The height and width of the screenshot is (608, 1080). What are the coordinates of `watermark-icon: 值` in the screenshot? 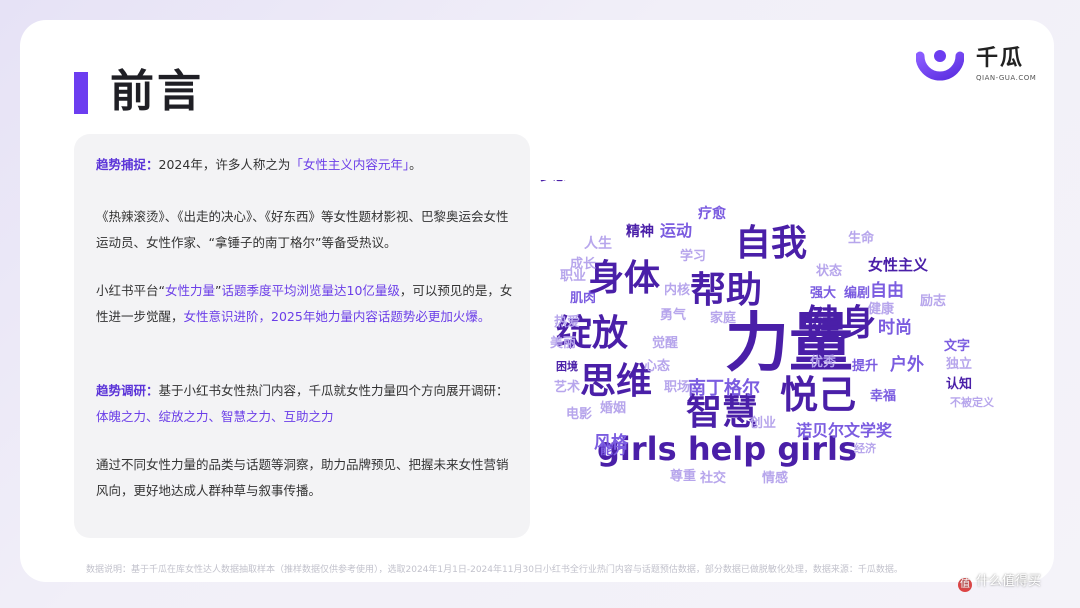 It's located at (965, 585).